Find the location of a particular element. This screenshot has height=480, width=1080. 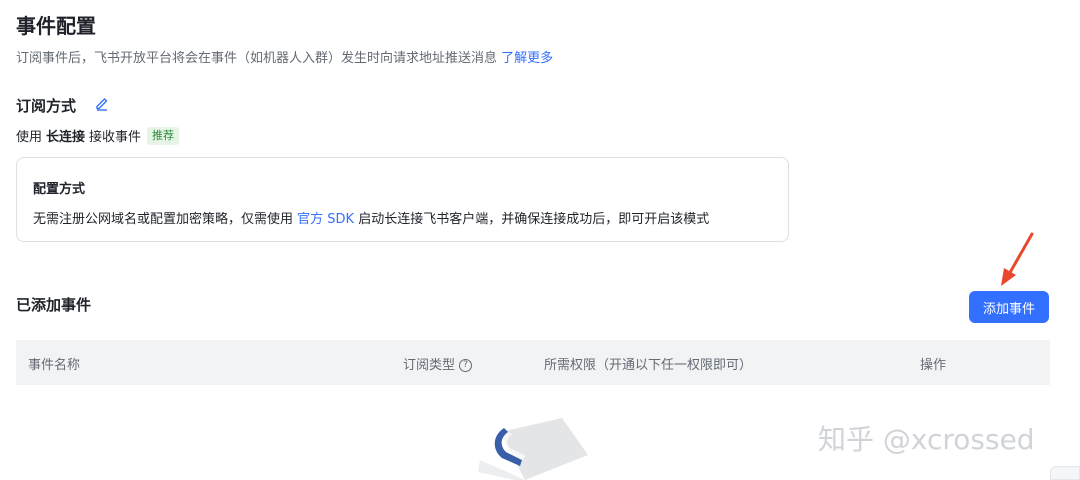

column-subscription-type: 订阅类型? is located at coordinates (438, 363).